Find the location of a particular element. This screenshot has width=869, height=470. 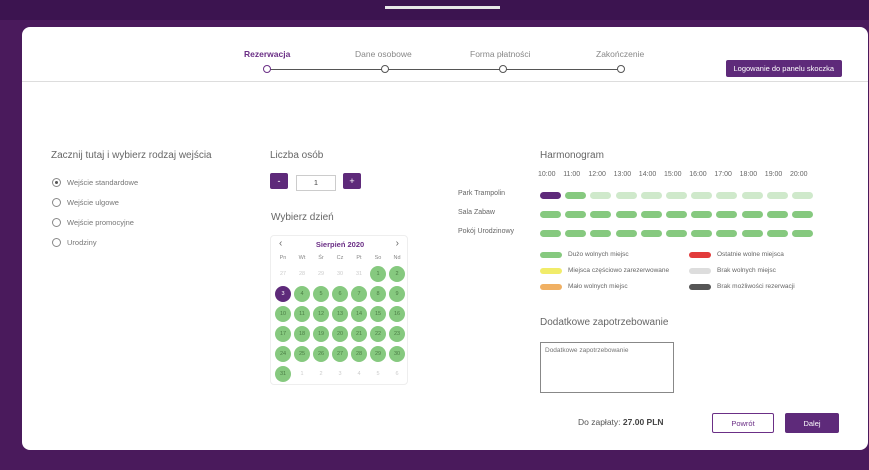

calendar-next-icon: › is located at coordinates (397, 243).